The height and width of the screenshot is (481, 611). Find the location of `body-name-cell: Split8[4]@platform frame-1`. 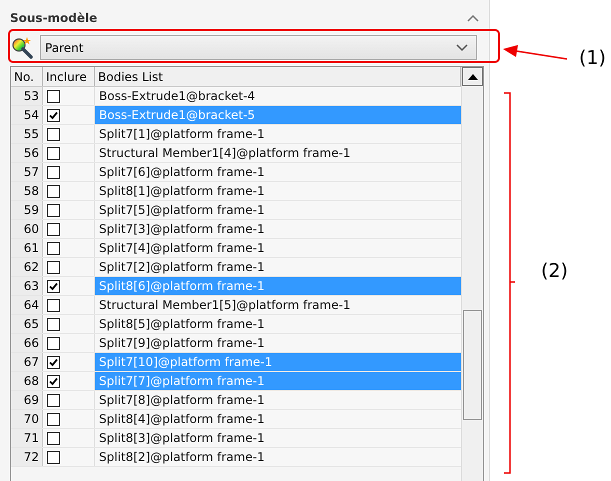

body-name-cell: Split8[4]@platform frame-1 is located at coordinates (278, 419).